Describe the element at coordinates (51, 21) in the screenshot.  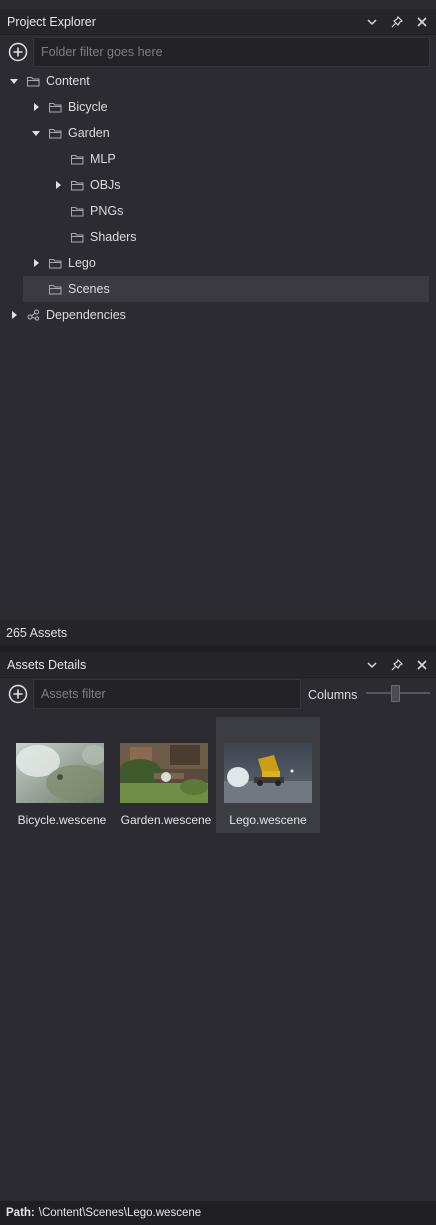
I see `project-explorer-title: Project Explorer` at that location.